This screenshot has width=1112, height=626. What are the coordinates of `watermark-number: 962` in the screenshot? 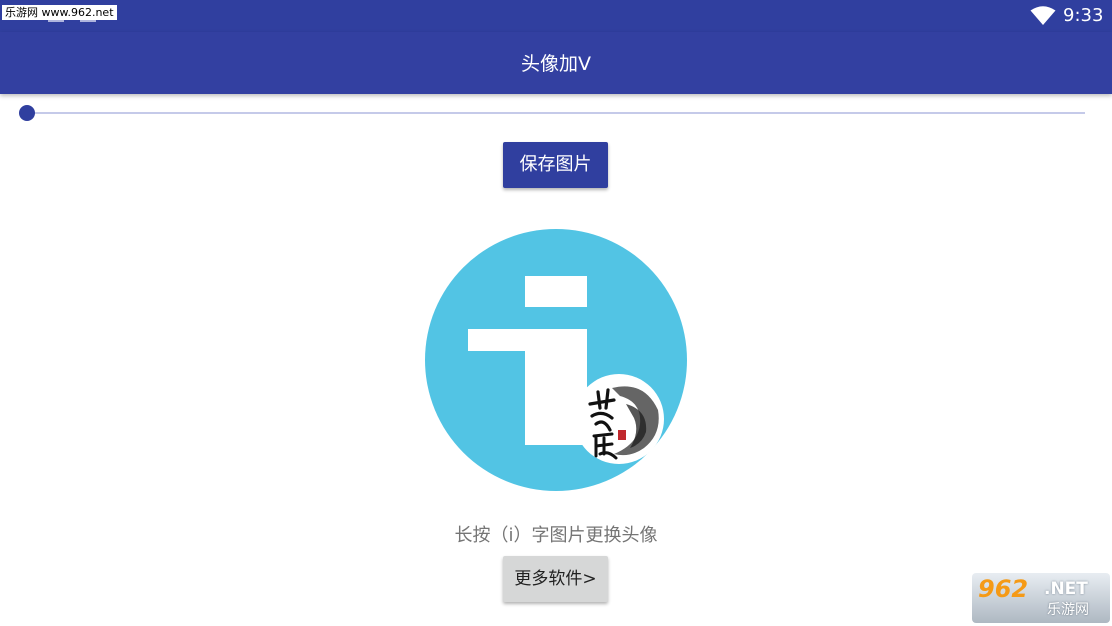 It's located at (1003, 589).